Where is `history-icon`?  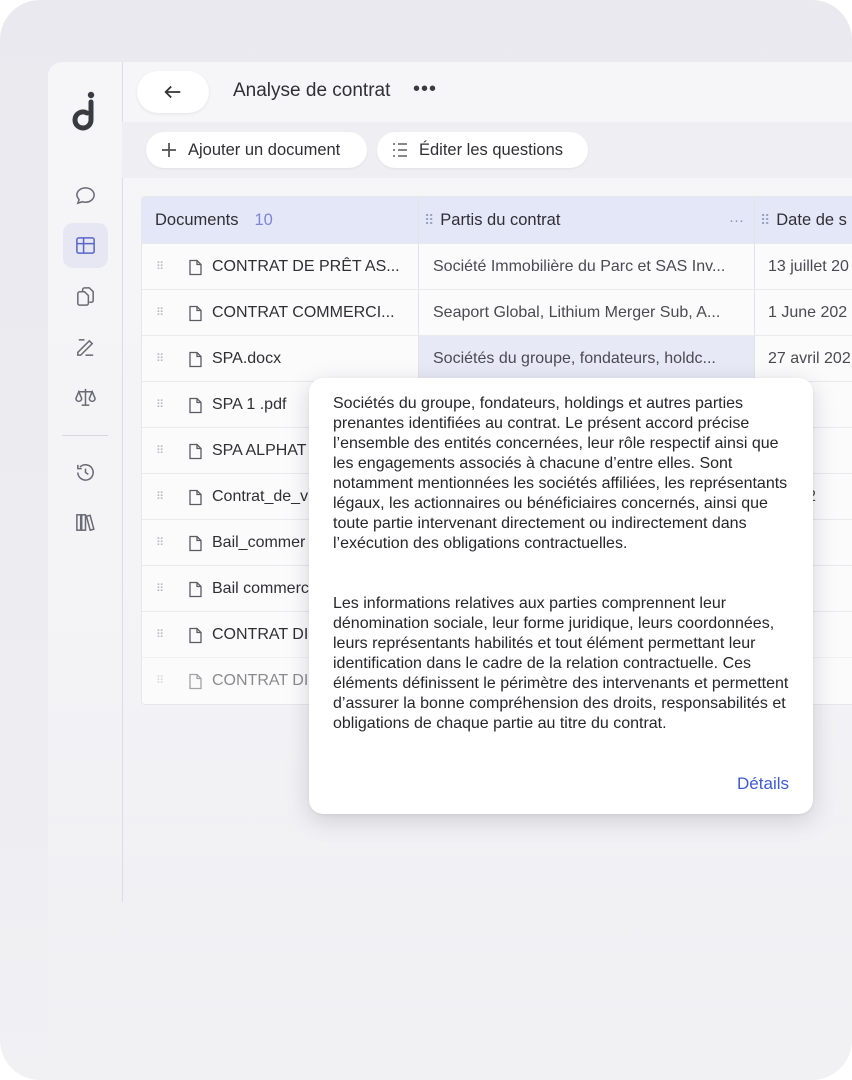
history-icon is located at coordinates (85, 472).